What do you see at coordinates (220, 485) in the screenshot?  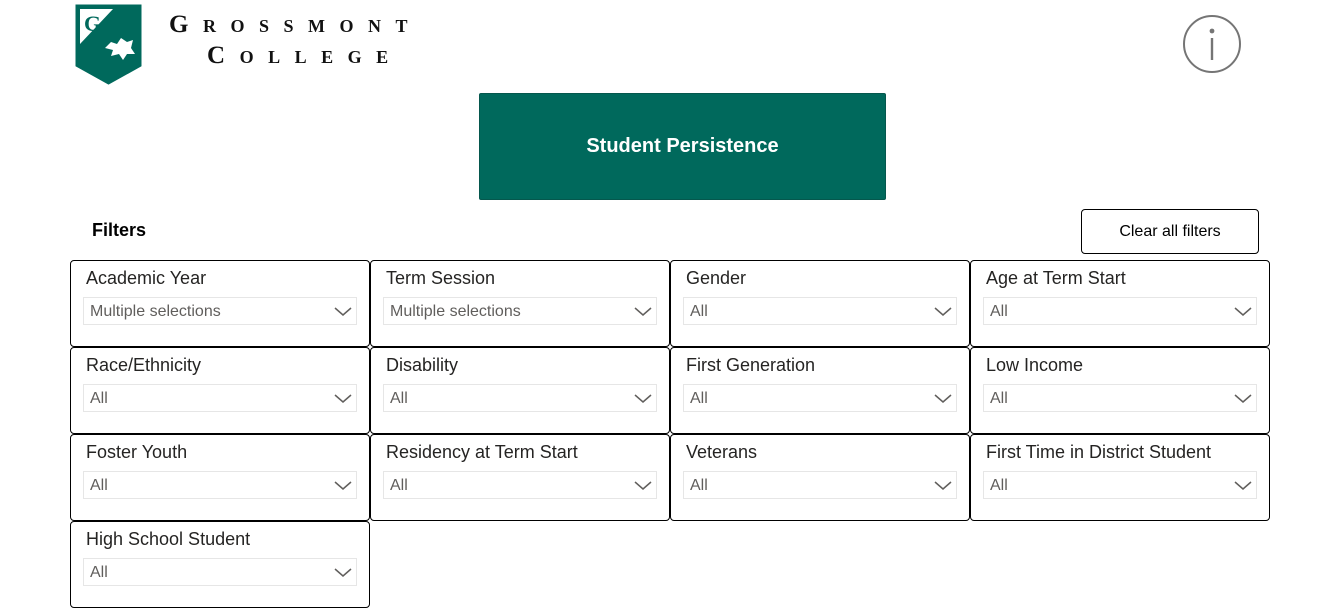 I see `foster-youth-dropdown: All` at bounding box center [220, 485].